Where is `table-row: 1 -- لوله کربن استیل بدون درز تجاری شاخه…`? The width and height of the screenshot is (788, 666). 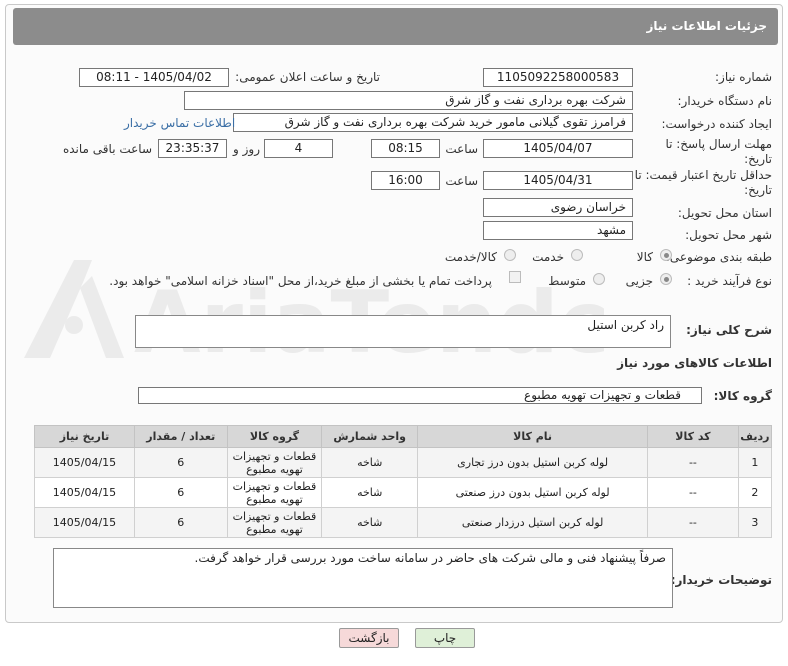
table-row: 1 -- لوله کربن استیل بدون درز تجاری شاخه… is located at coordinates (403, 462).